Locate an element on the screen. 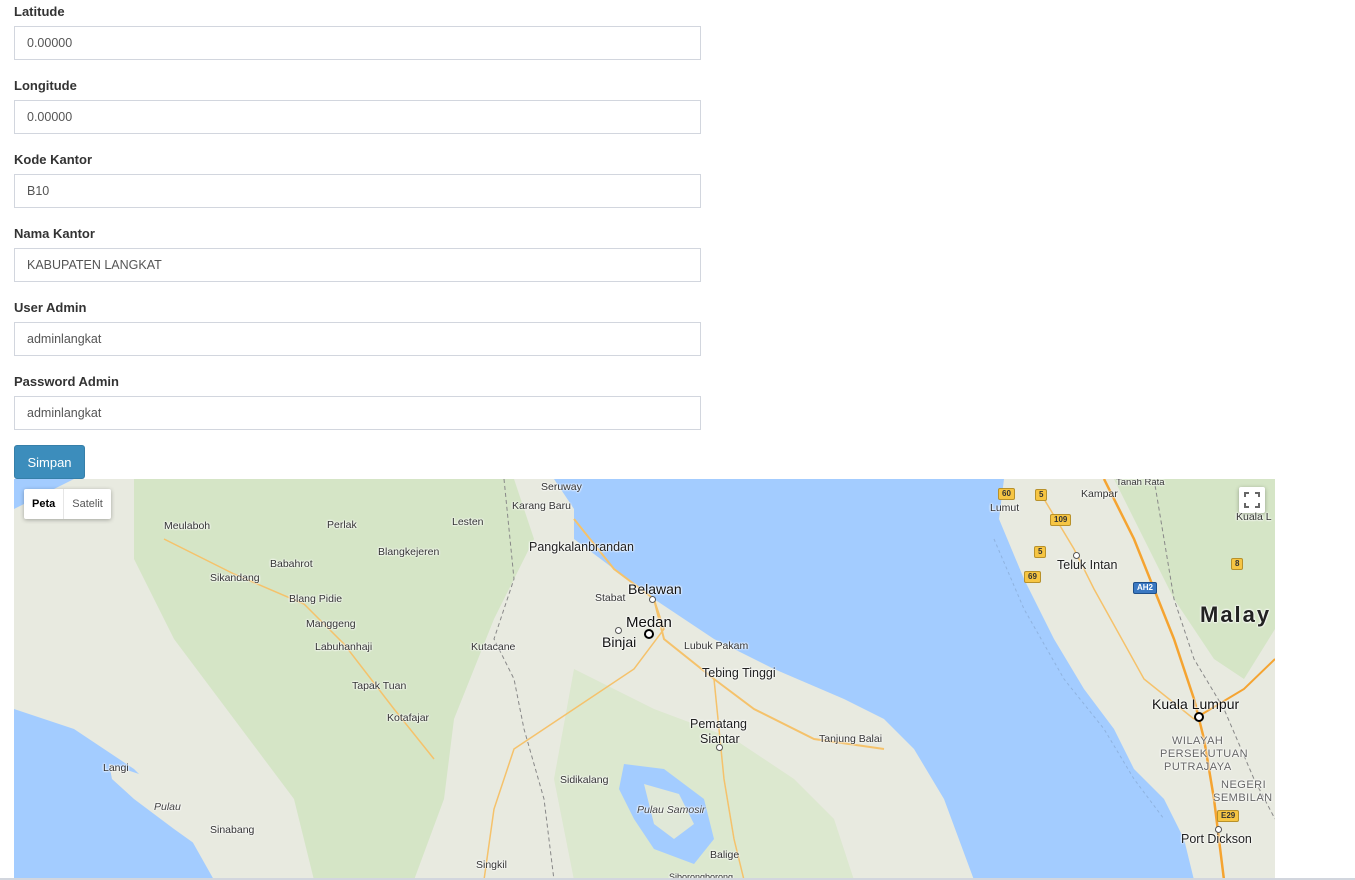 The image size is (1355, 880). admin-password-label: Password Admin is located at coordinates (66, 381).